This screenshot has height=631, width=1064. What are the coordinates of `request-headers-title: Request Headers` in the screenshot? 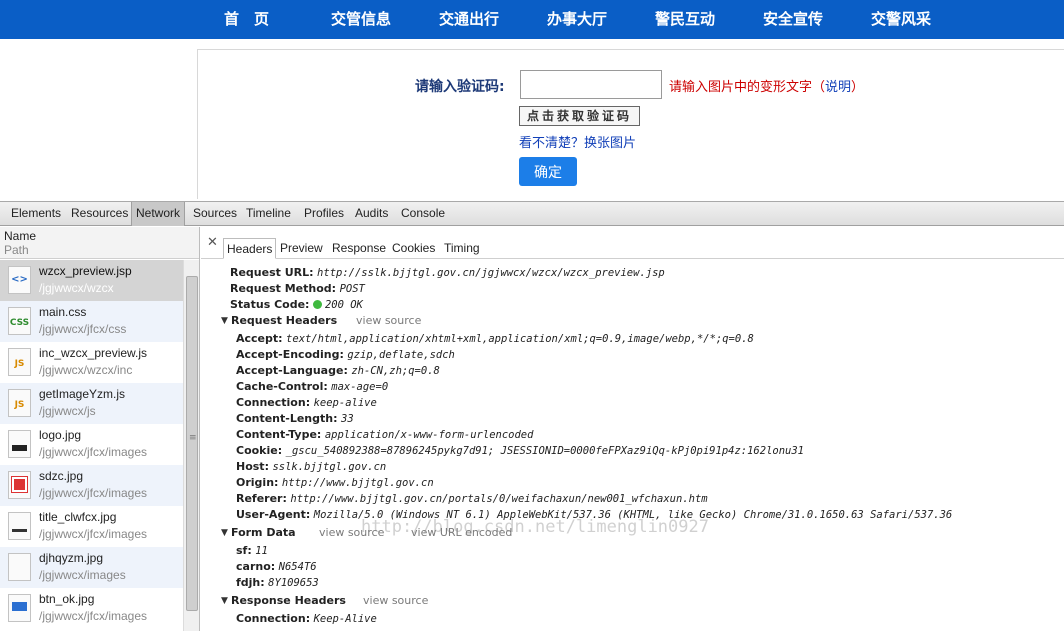 It's located at (284, 321).